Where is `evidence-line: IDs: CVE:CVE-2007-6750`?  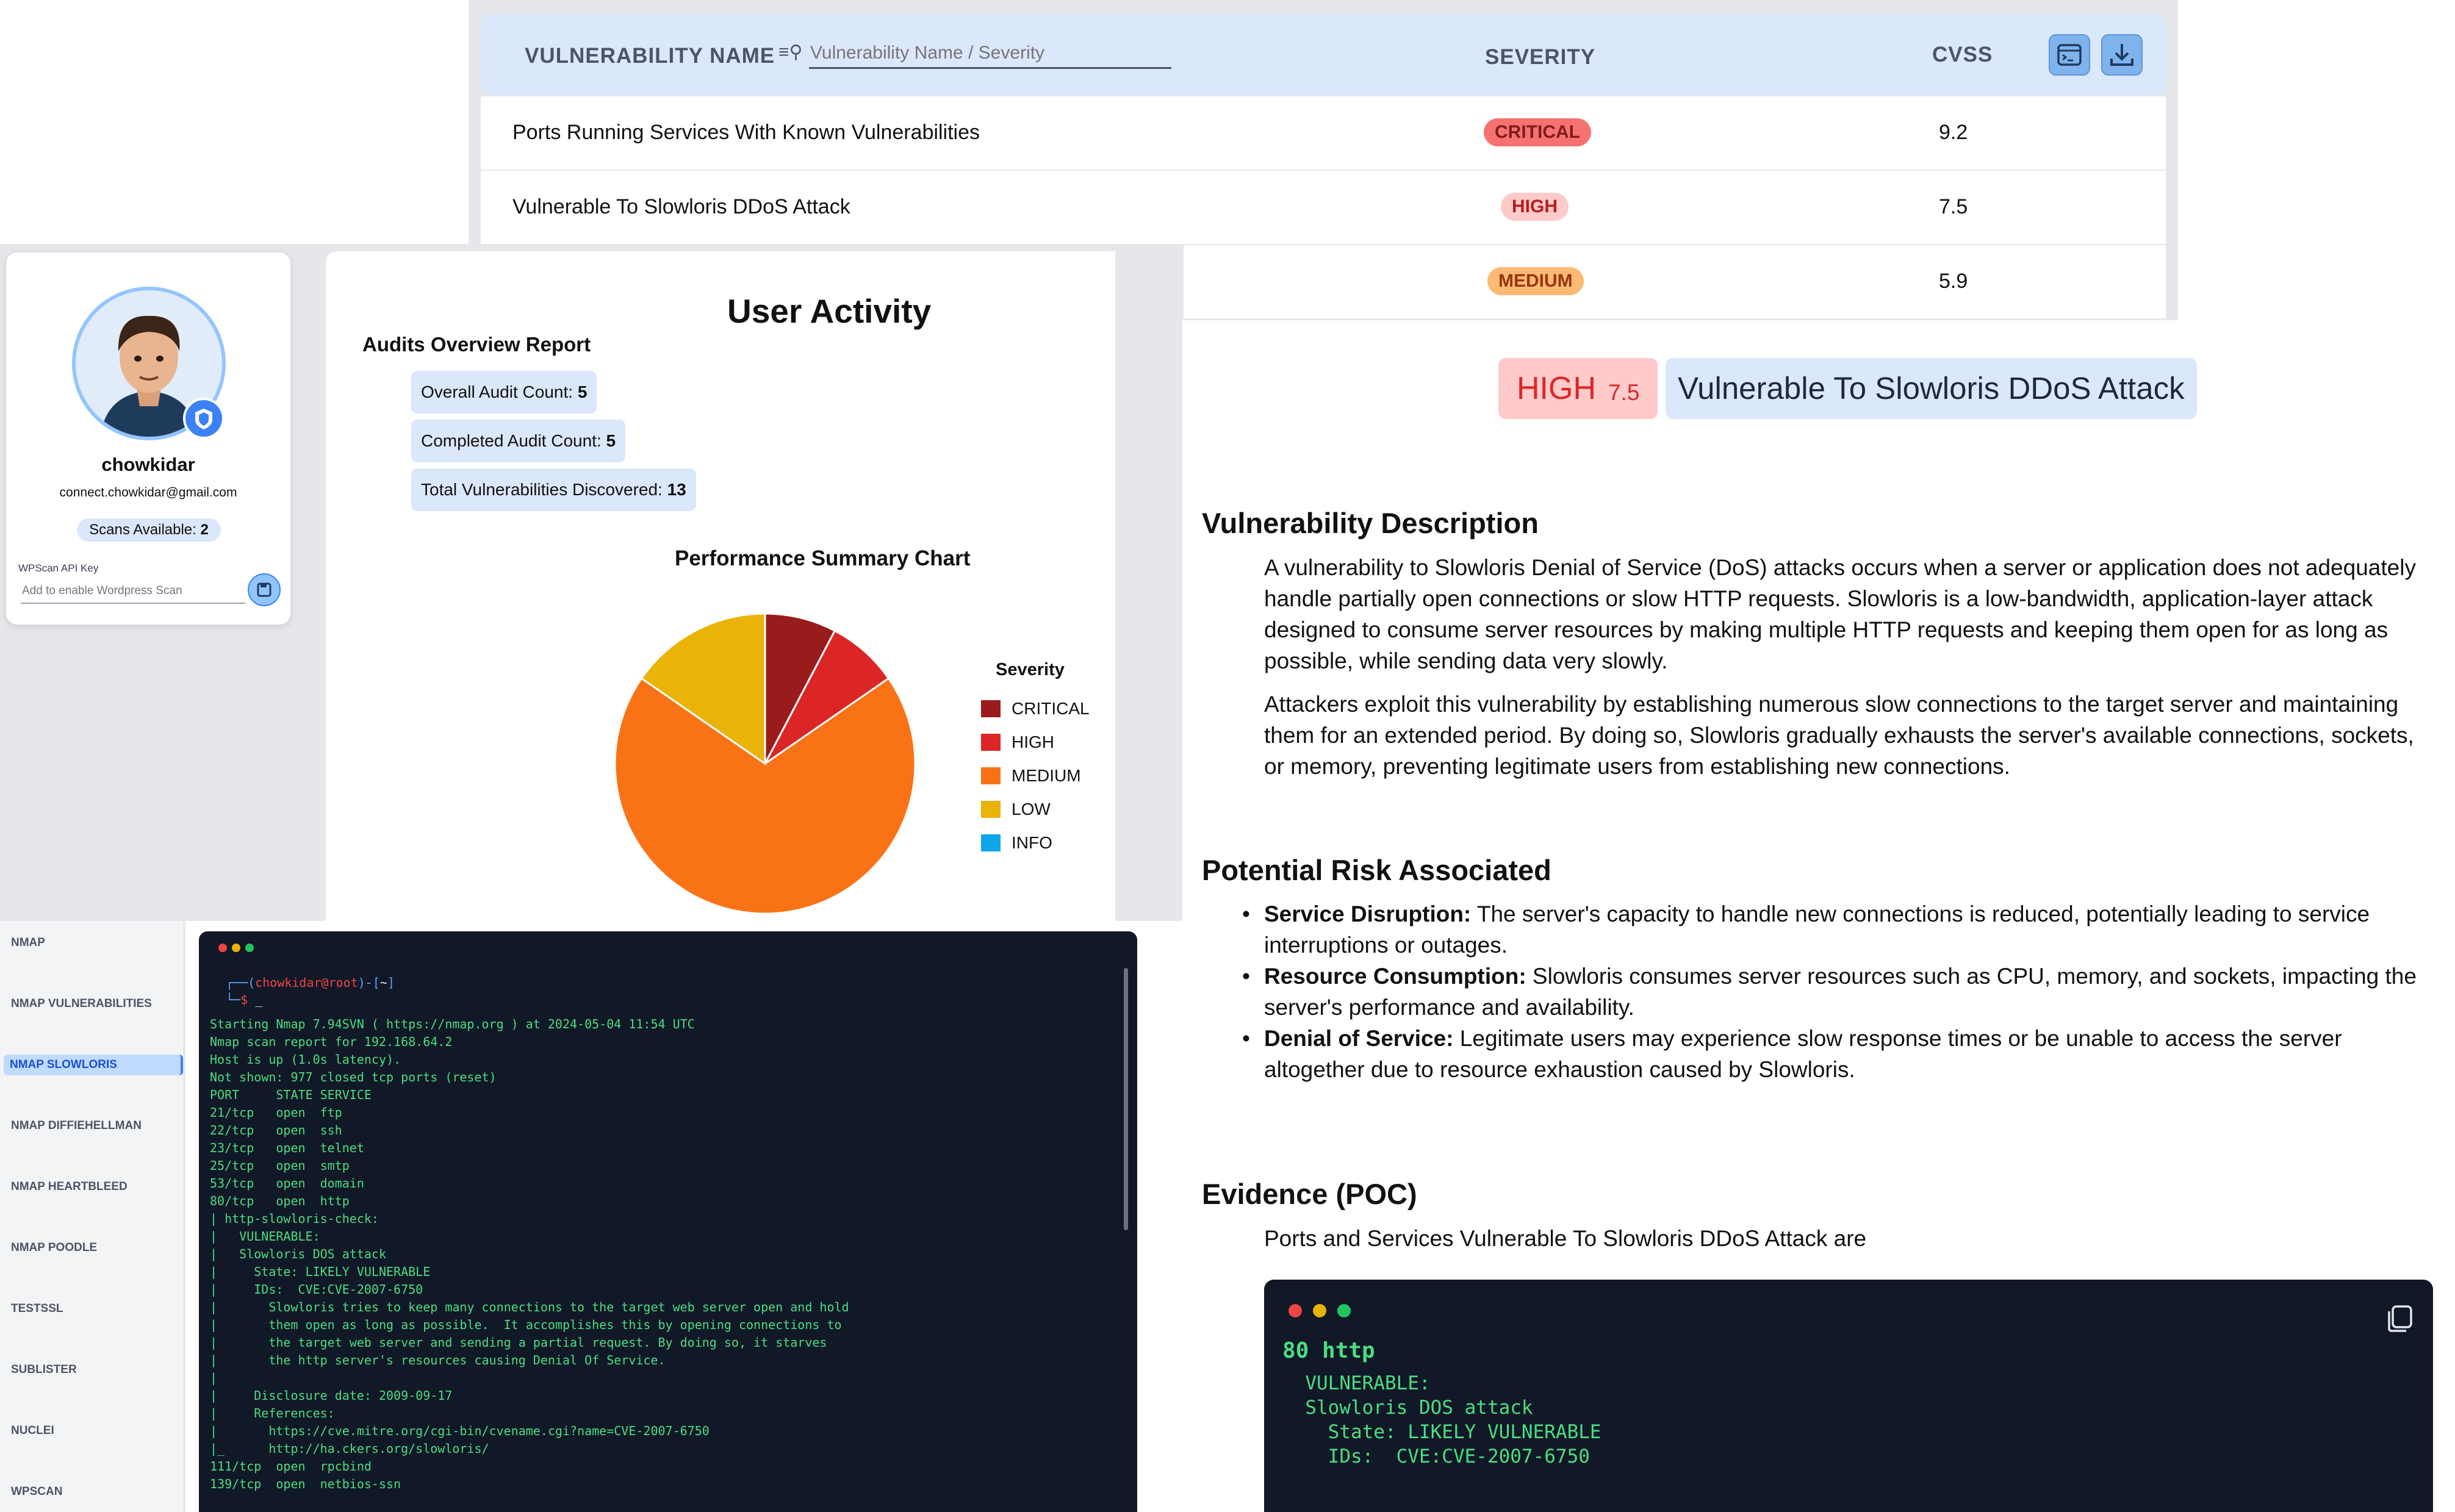 evidence-line: IDs: CVE:CVE-2007-6750 is located at coordinates (1436, 1456).